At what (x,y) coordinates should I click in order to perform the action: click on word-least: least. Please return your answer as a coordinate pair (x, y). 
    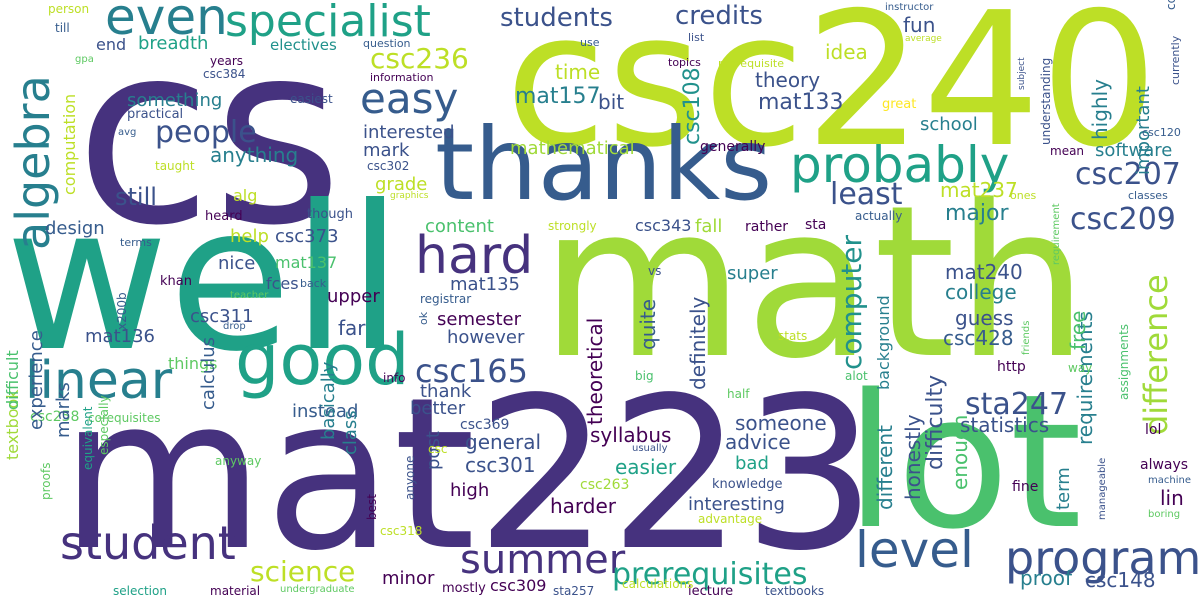
    Looking at the image, I should click on (866, 194).